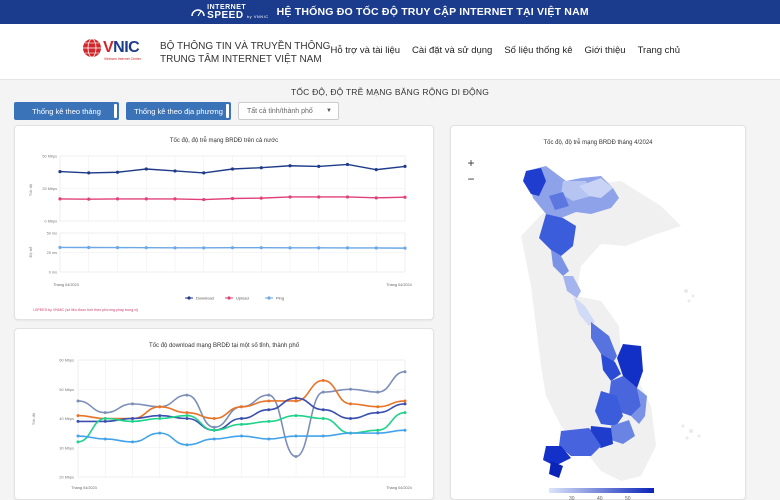  Describe the element at coordinates (659, 50) in the screenshot. I see `nav-home: Trang chủ` at that location.